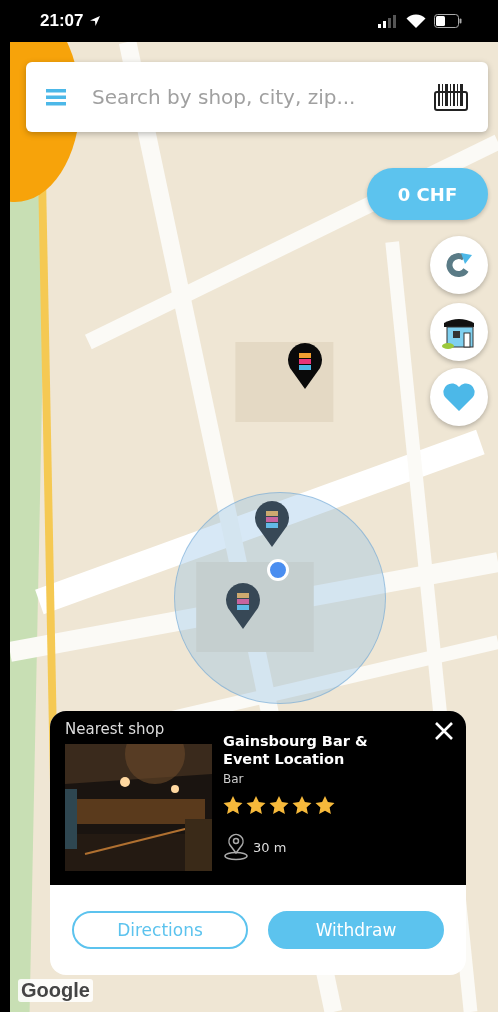  Describe the element at coordinates (388, 21) in the screenshot. I see `signal-icon` at that location.